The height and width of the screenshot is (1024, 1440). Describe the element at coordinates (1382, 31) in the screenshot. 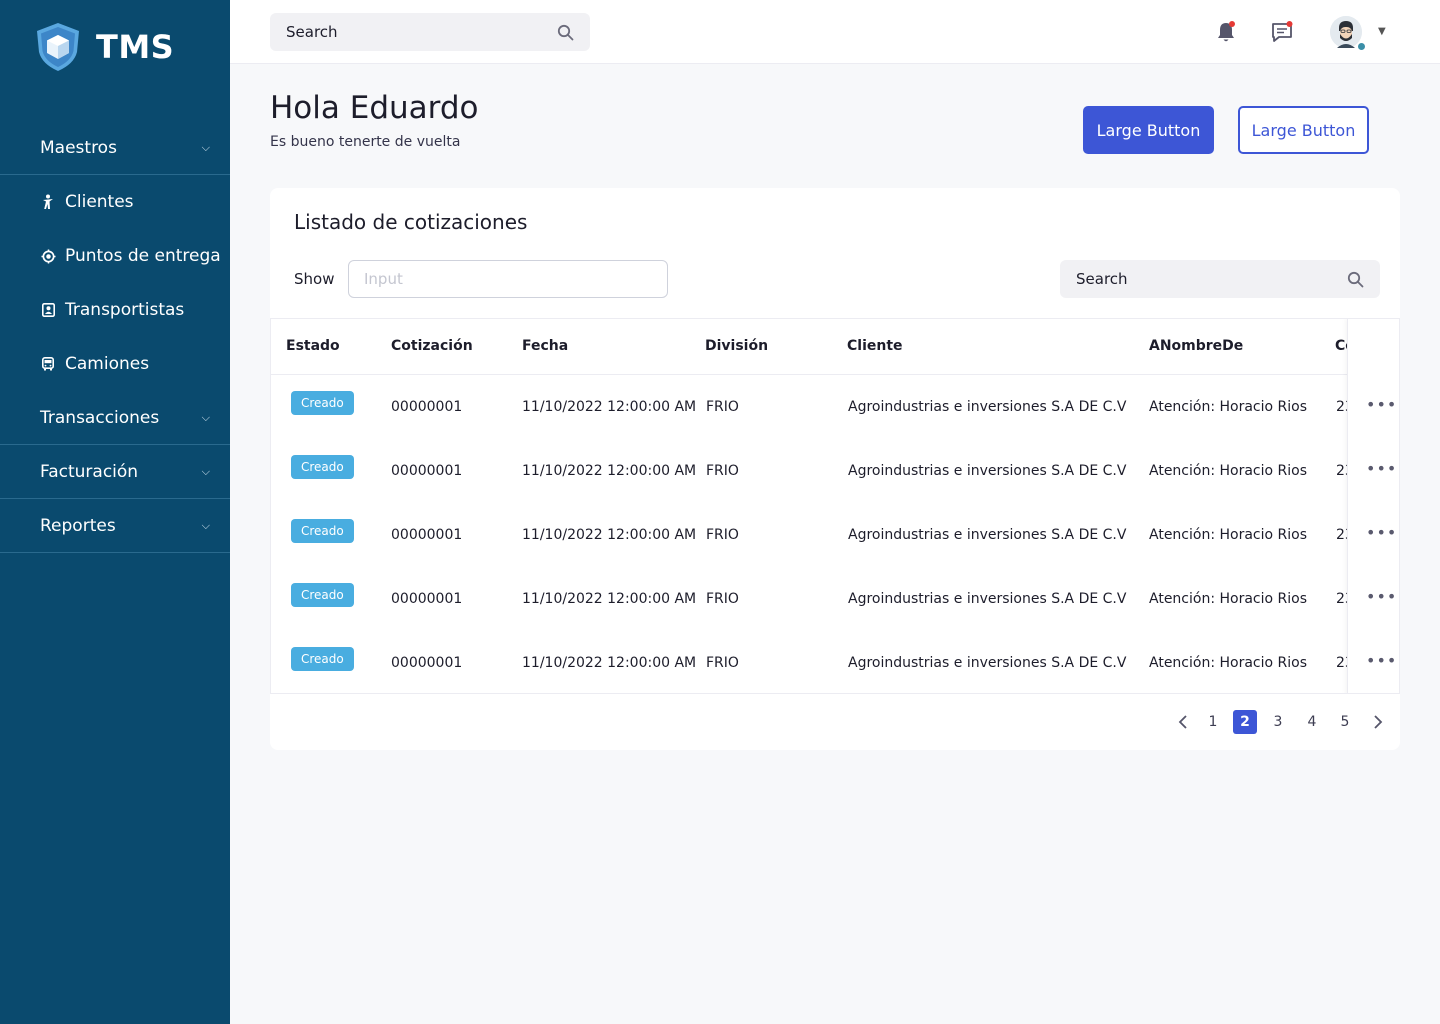

I see `caret-down-icon: ▼` at that location.